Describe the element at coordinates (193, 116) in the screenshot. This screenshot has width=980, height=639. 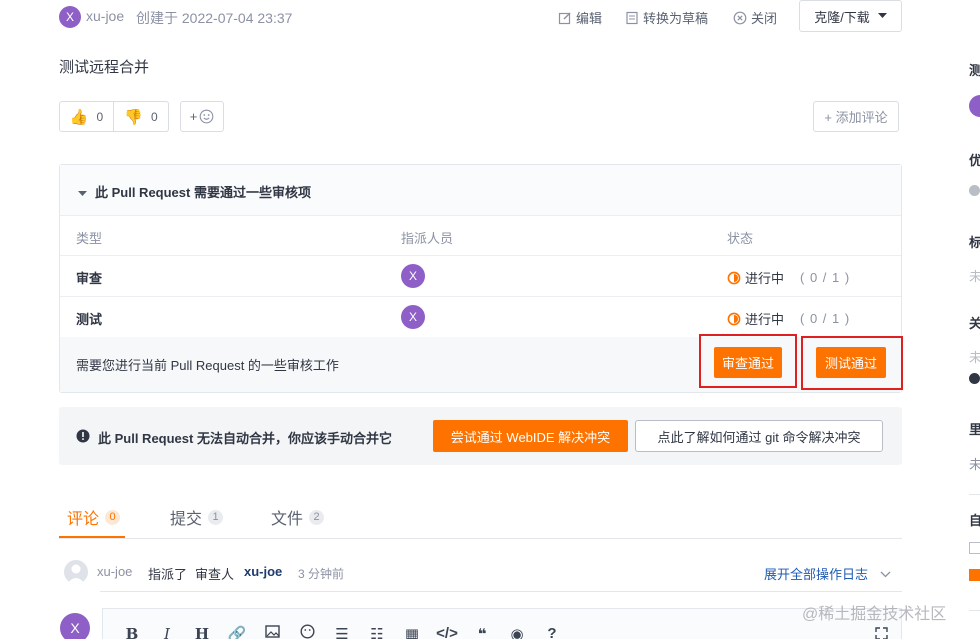
I see `add-reaction-plus: +` at that location.